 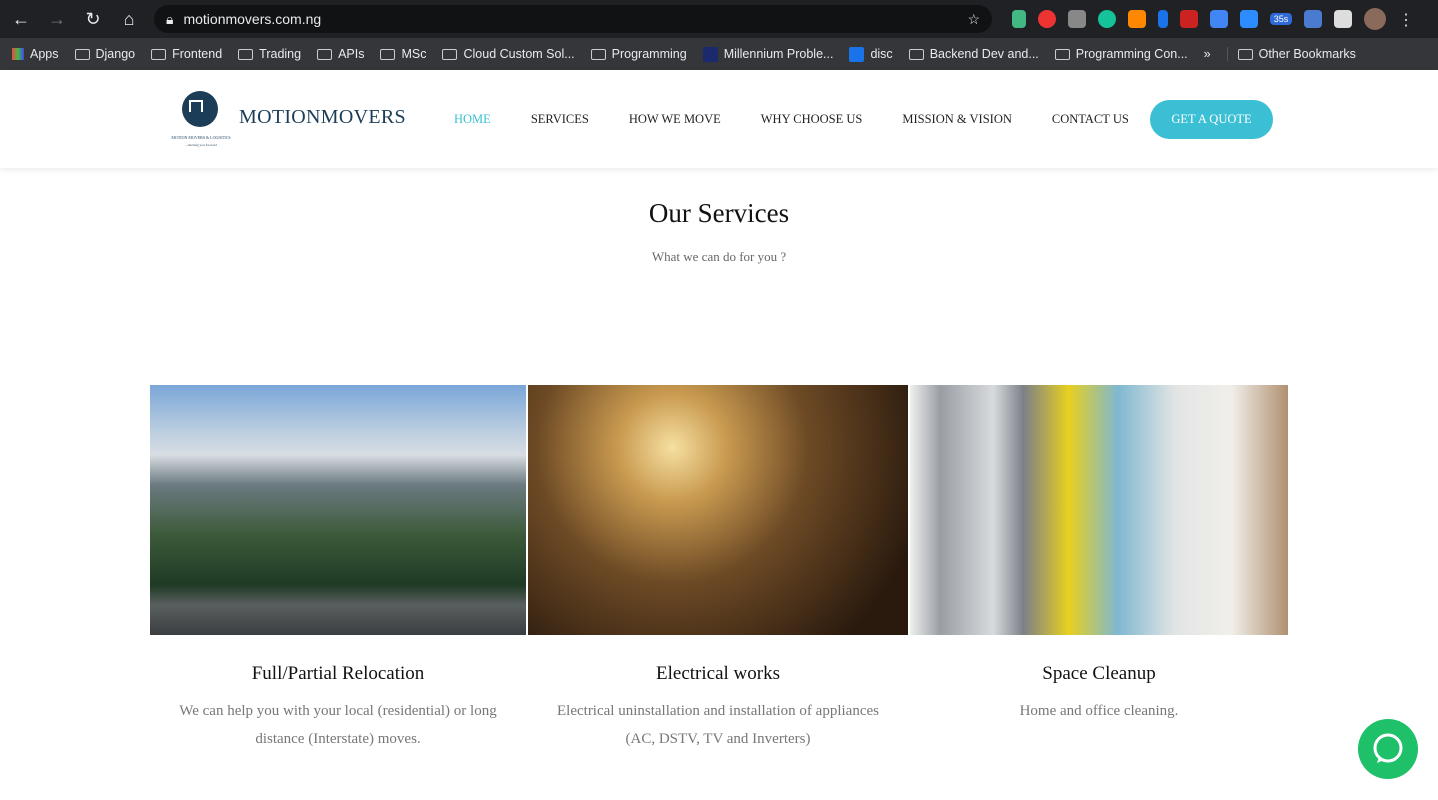 What do you see at coordinates (718, 510) in the screenshot?
I see `lightbulb-image` at bounding box center [718, 510].